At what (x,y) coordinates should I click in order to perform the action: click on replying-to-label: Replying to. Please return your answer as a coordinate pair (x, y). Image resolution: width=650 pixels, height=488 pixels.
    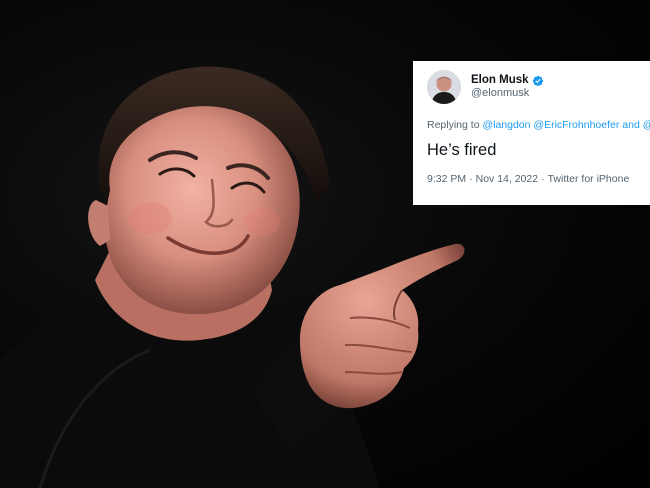
    Looking at the image, I should click on (453, 125).